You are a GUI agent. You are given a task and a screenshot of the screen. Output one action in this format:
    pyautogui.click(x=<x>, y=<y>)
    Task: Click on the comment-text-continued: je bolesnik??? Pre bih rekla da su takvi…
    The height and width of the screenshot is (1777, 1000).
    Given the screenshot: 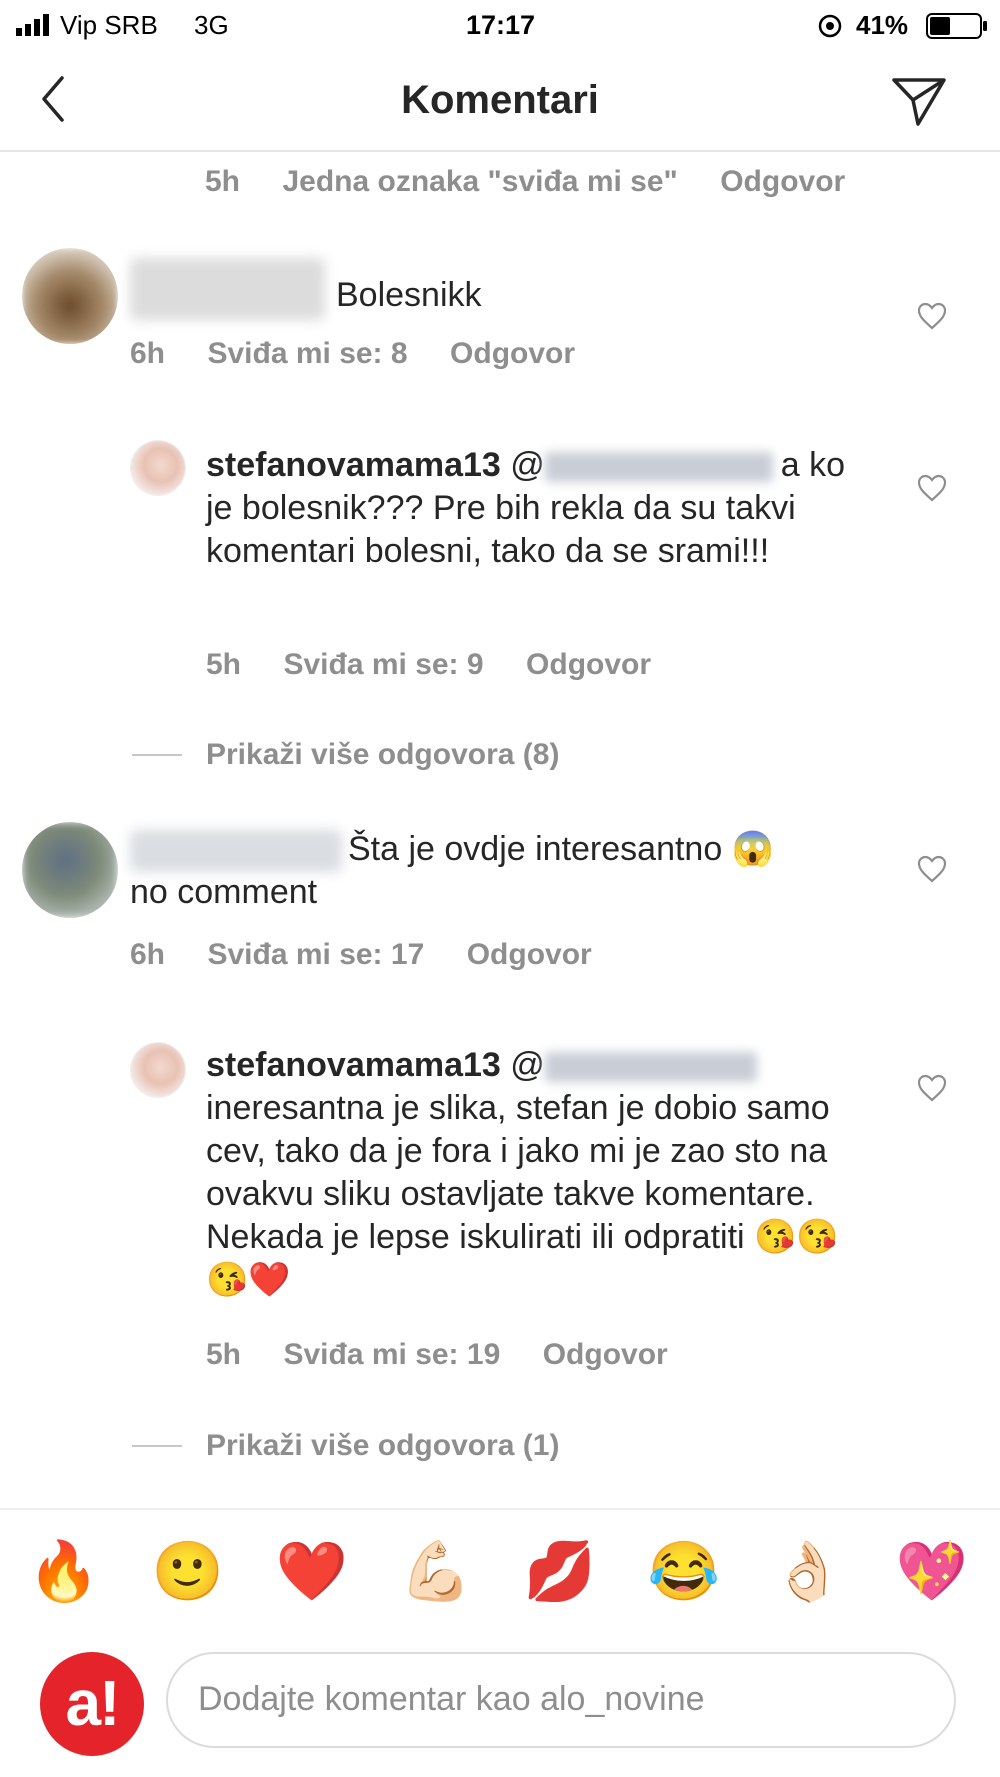 What is the action you would take?
    pyautogui.click(x=501, y=529)
    